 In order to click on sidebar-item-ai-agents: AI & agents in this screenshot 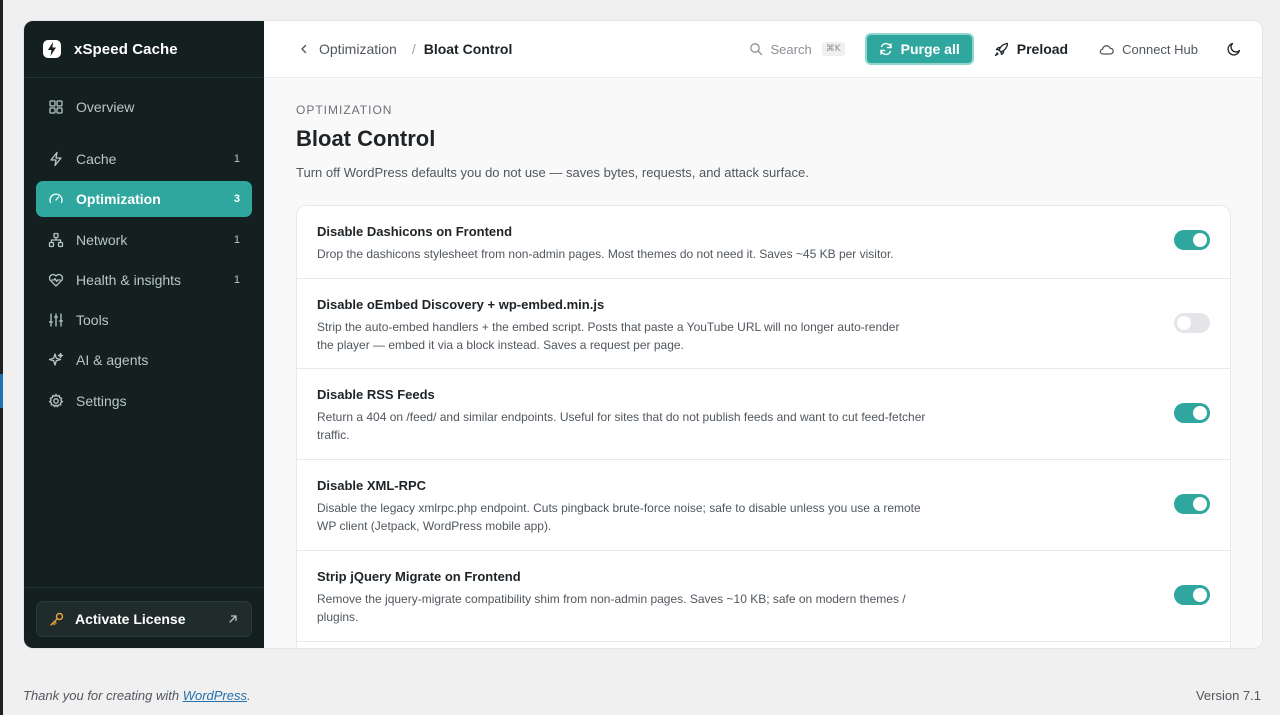, I will do `click(144, 360)`.